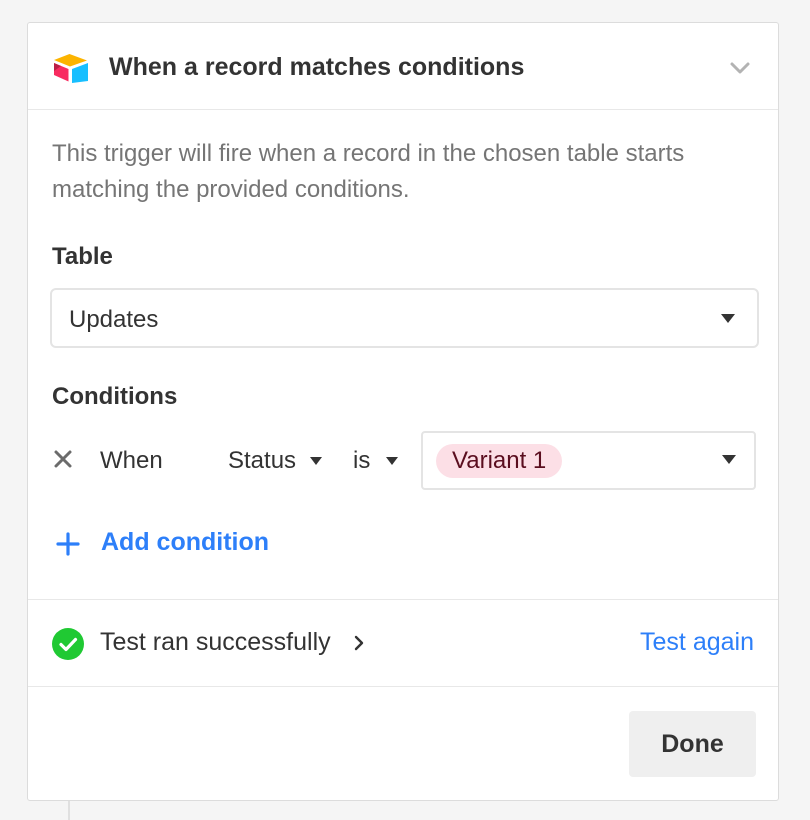 The width and height of the screenshot is (810, 820). What do you see at coordinates (362, 460) in the screenshot?
I see `condition-operator-label: is` at bounding box center [362, 460].